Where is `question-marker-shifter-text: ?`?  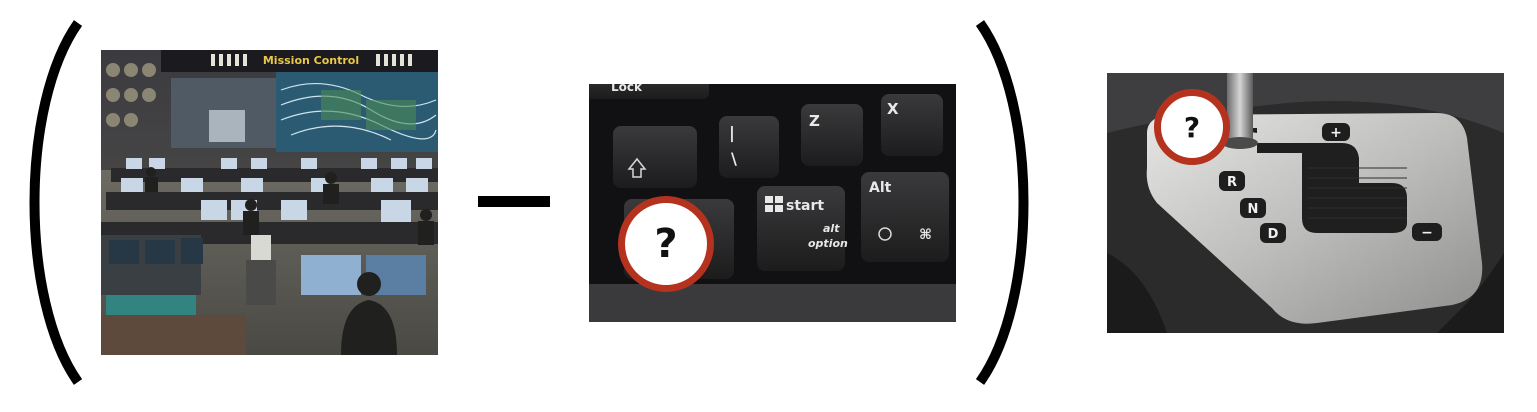
question-marker-shifter-text: ? is located at coordinates (1192, 127).